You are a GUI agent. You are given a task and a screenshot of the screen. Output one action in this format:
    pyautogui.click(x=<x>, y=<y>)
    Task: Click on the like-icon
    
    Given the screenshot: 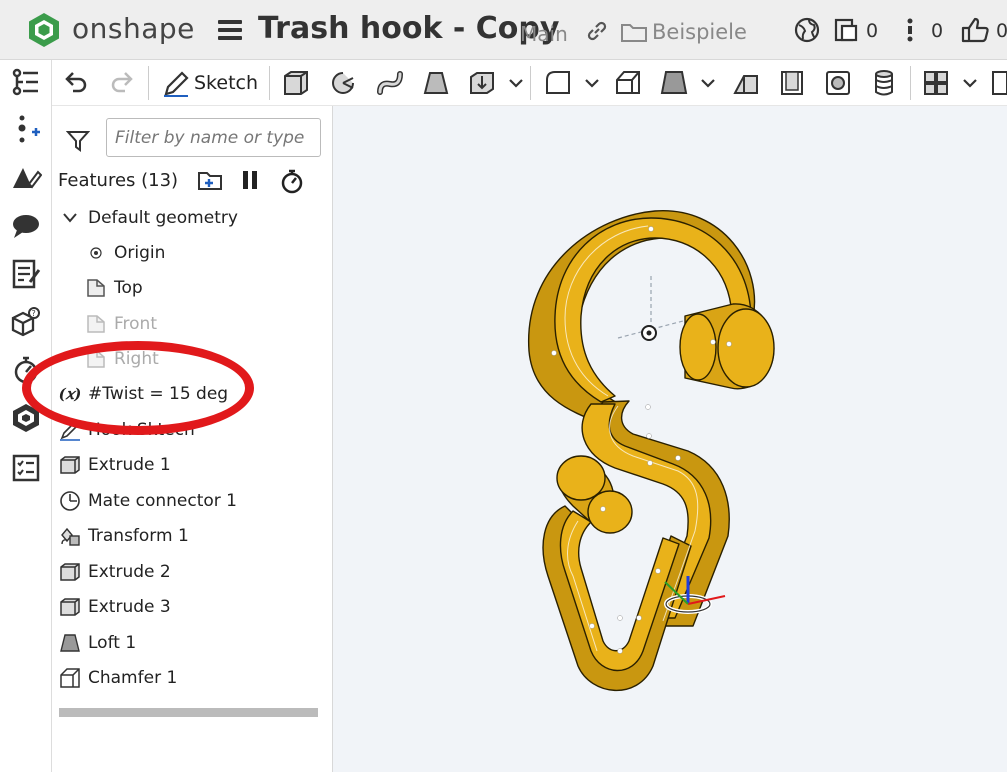 What is the action you would take?
    pyautogui.click(x=975, y=30)
    